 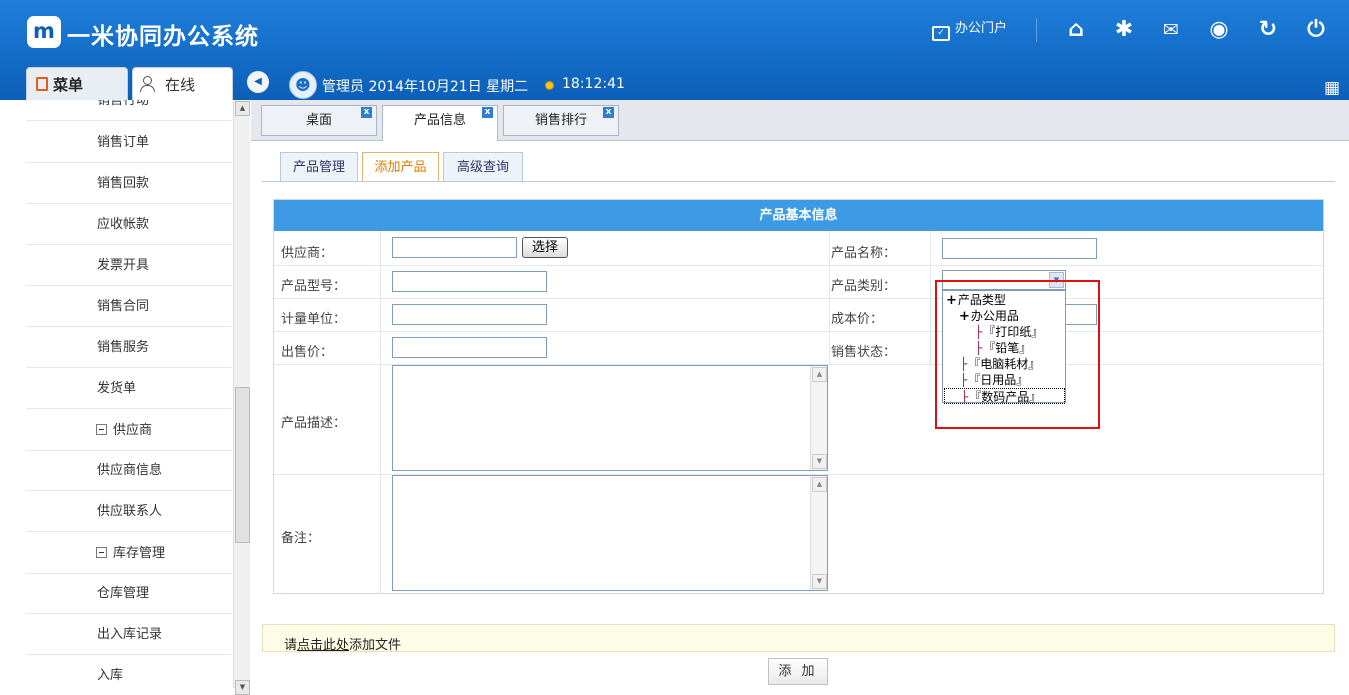 What do you see at coordinates (307, 352) in the screenshot?
I see `price-label: 出售价：` at bounding box center [307, 352].